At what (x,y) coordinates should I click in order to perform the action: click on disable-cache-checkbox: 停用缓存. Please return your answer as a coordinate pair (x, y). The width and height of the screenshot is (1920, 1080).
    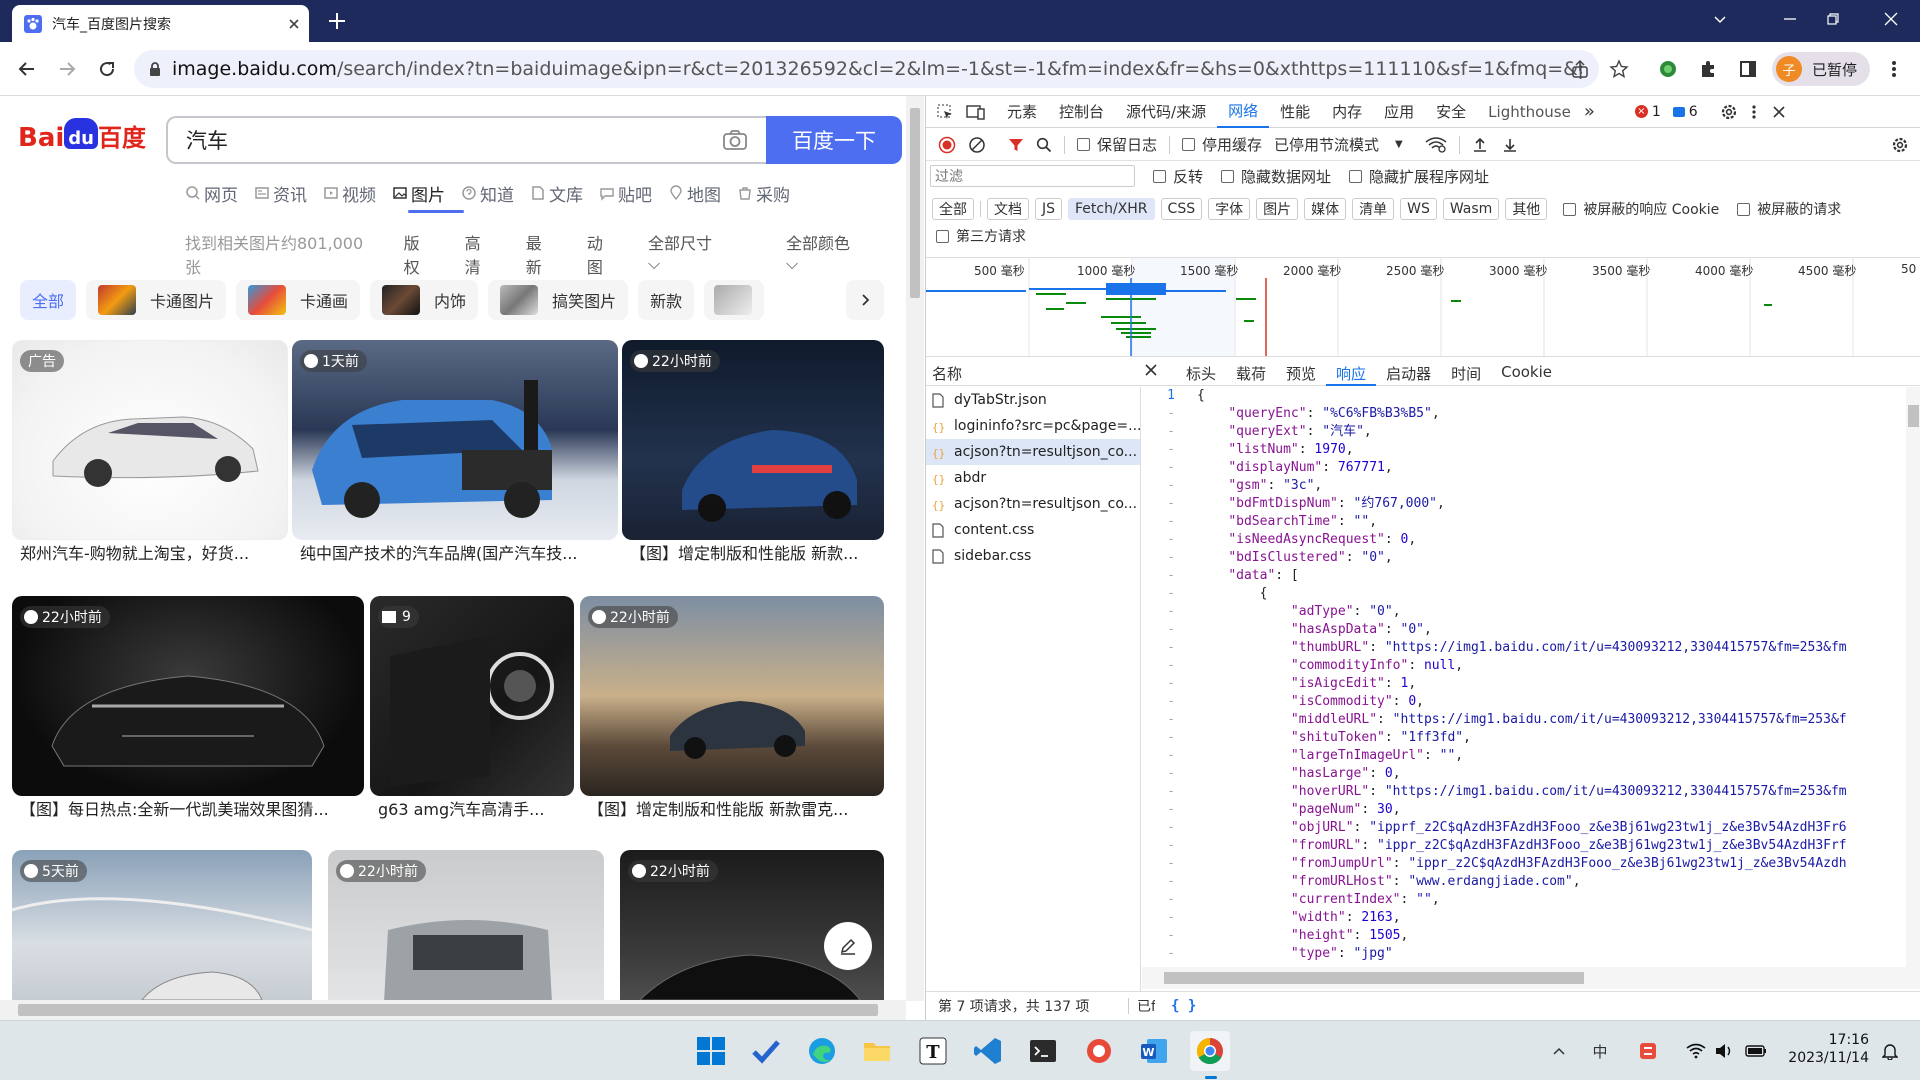
    Looking at the image, I should click on (1222, 144).